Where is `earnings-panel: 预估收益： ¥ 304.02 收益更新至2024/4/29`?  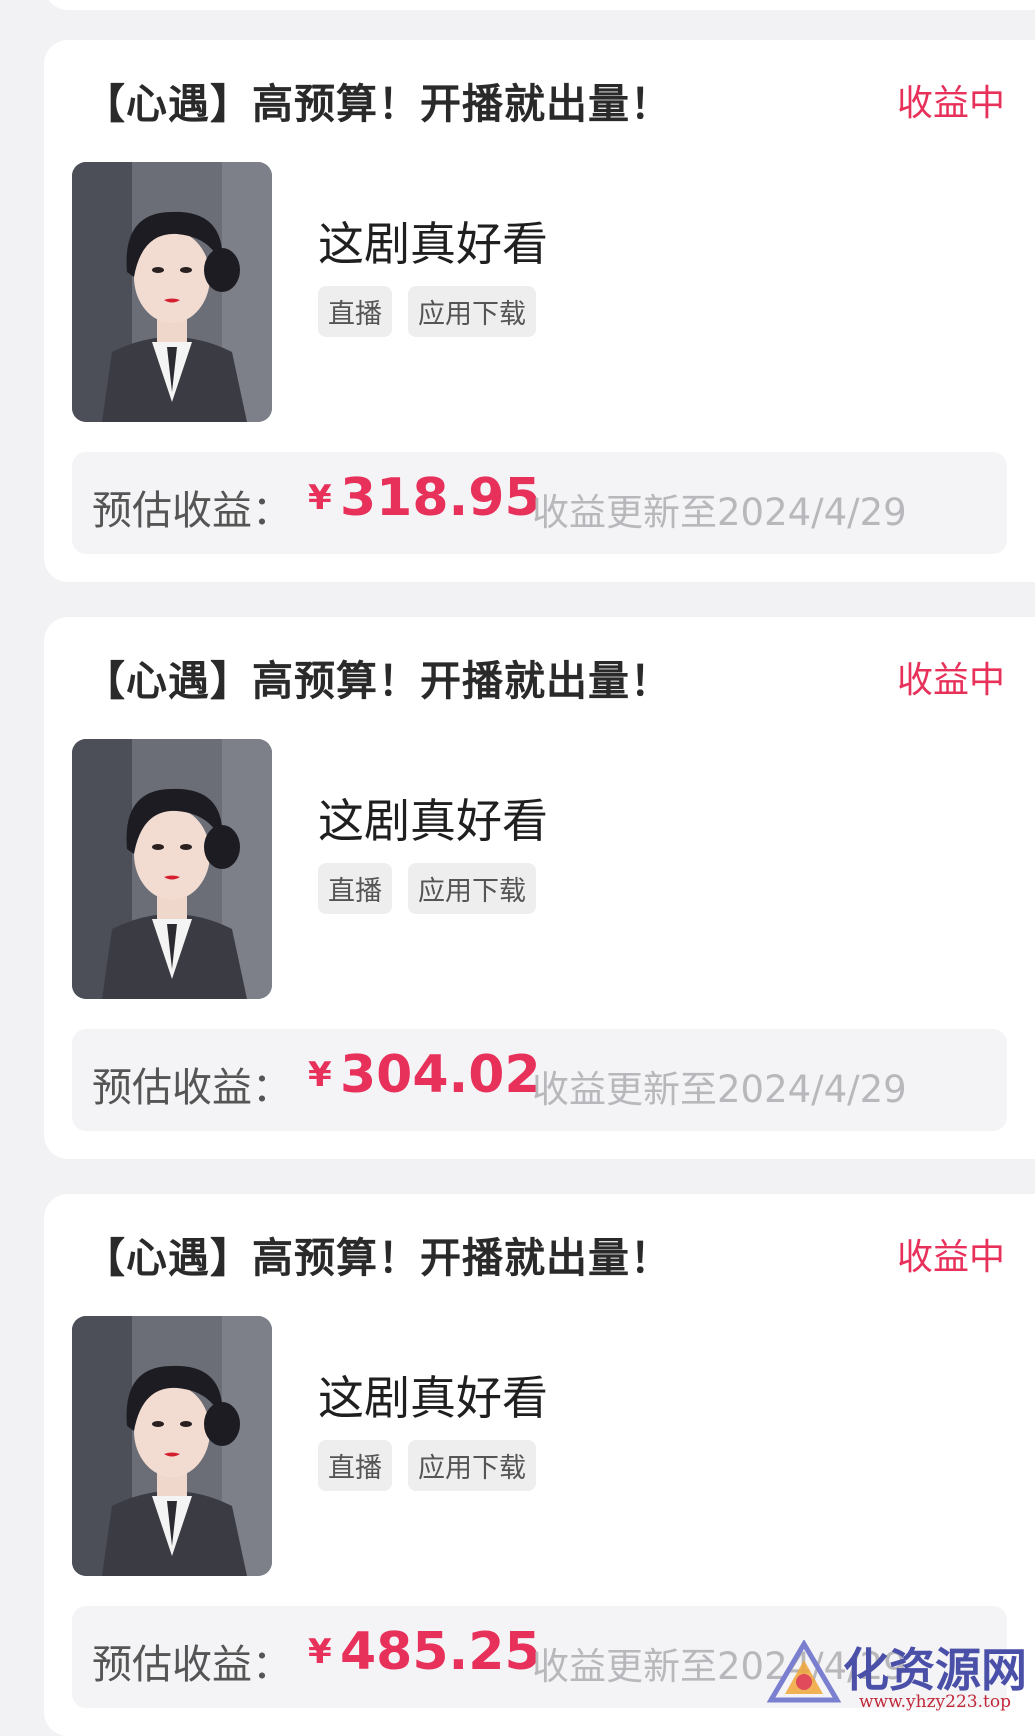
earnings-panel: 预估收益： ¥ 304.02 收益更新至2024/4/29 is located at coordinates (539, 1080).